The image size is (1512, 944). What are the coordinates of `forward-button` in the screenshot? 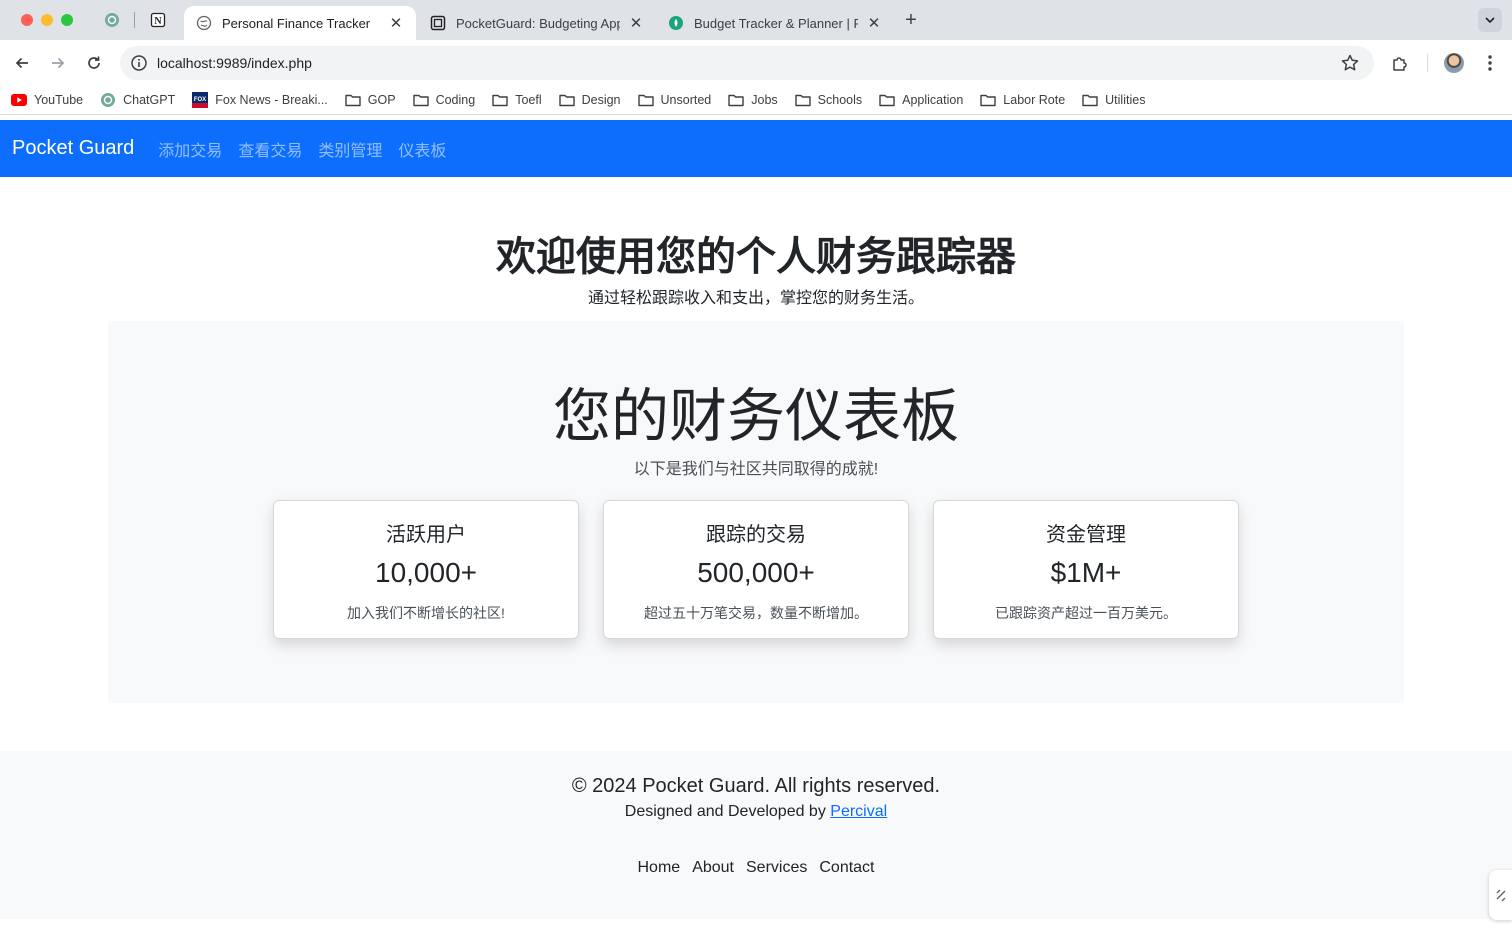 It's located at (58, 63).